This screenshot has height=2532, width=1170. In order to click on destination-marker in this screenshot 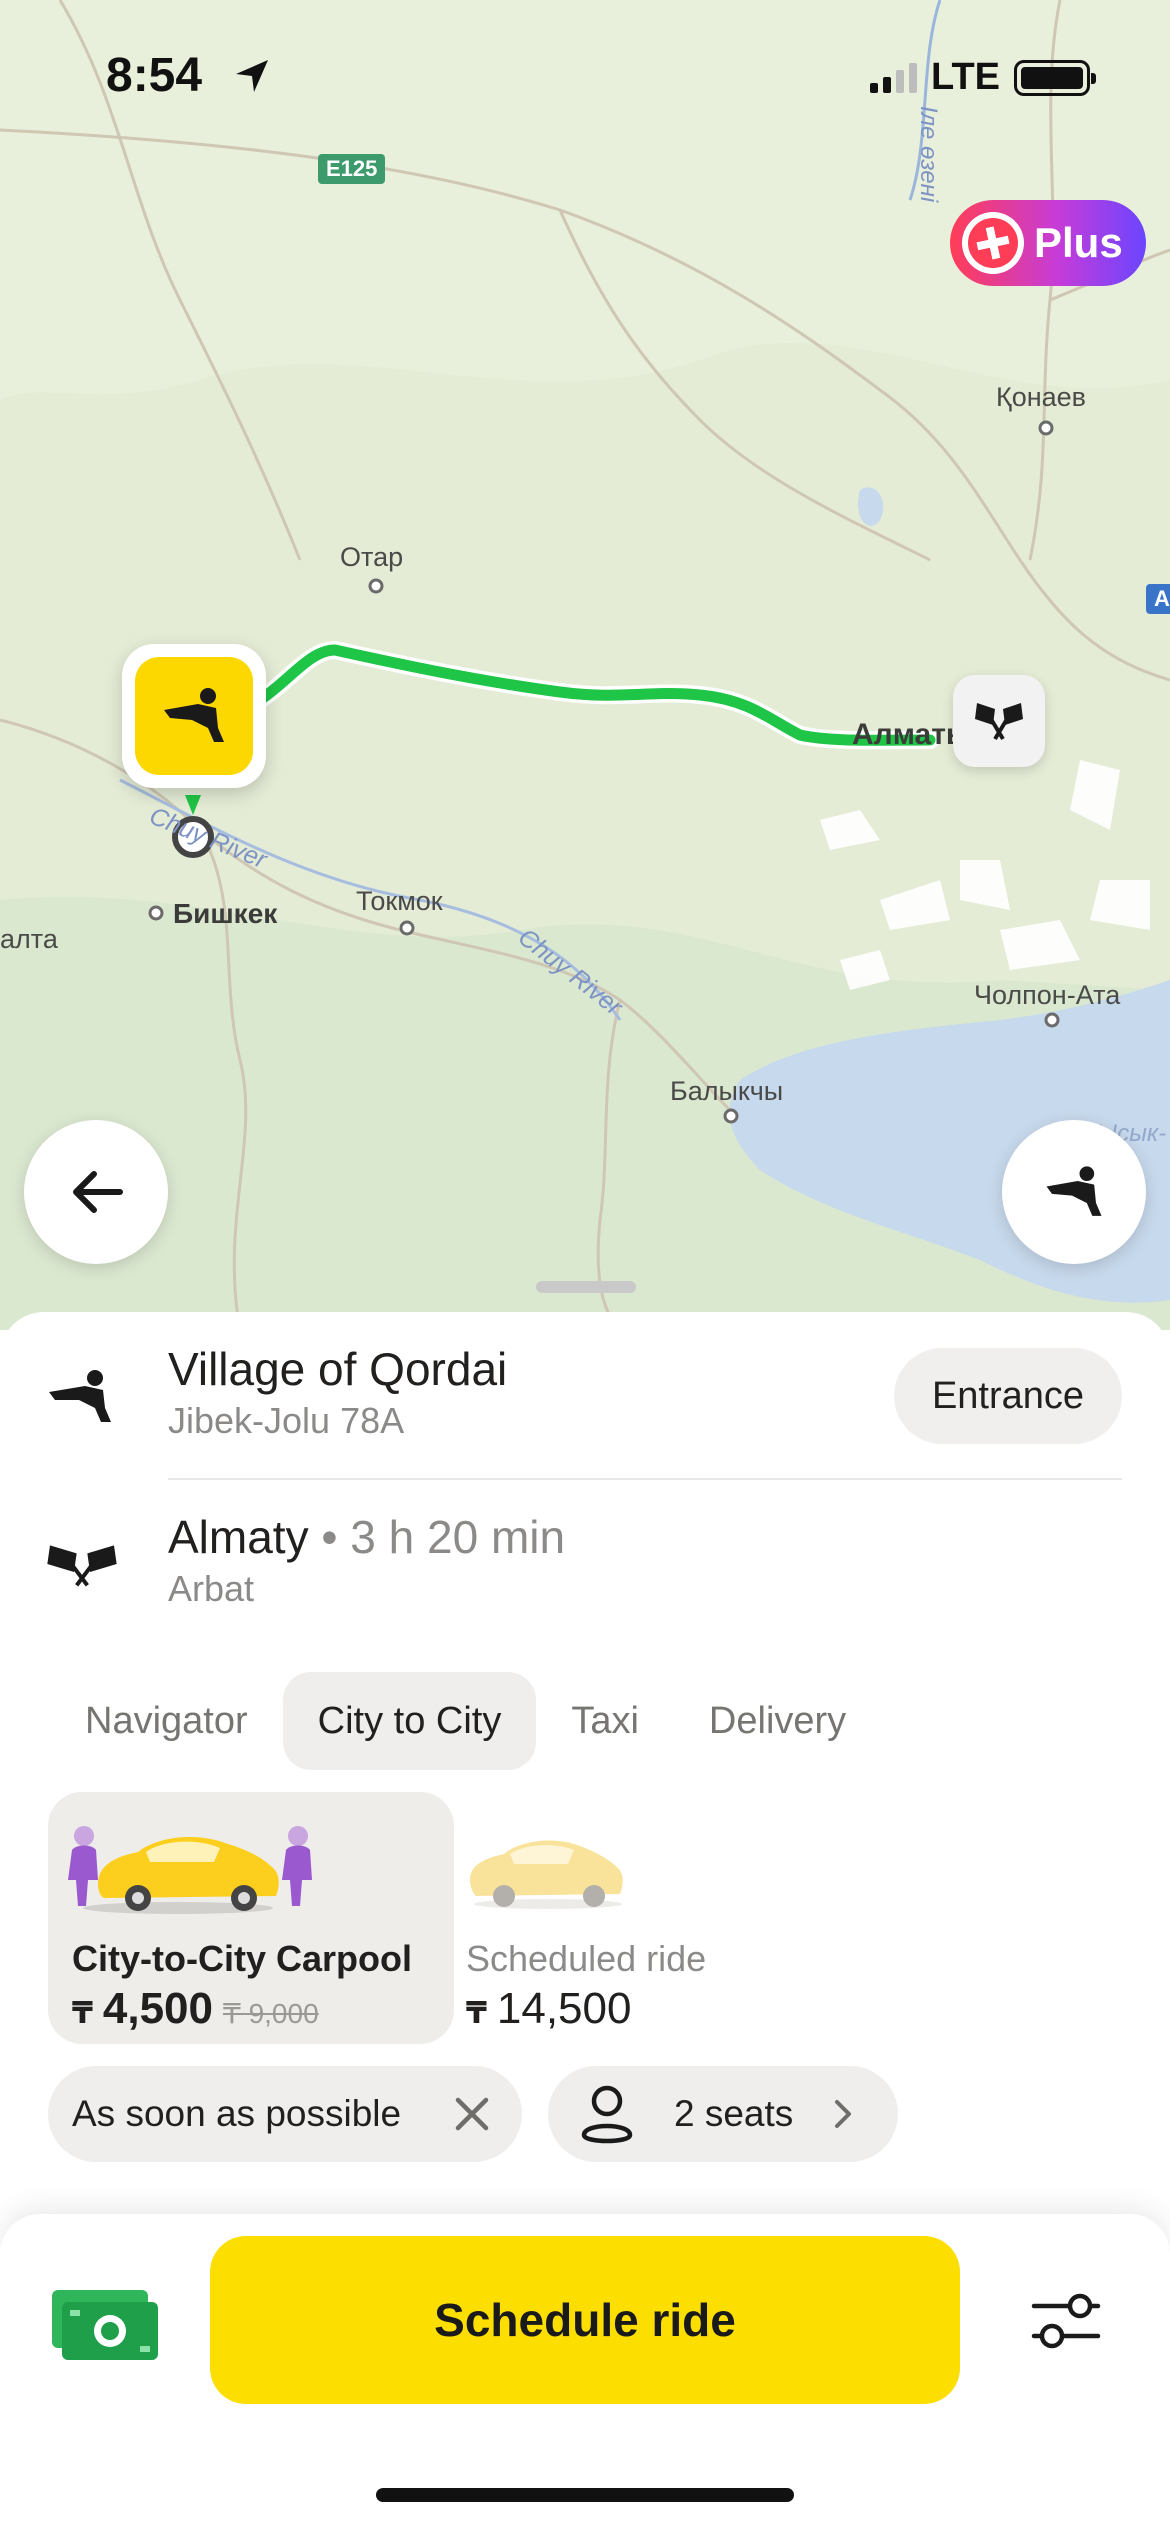, I will do `click(999, 721)`.